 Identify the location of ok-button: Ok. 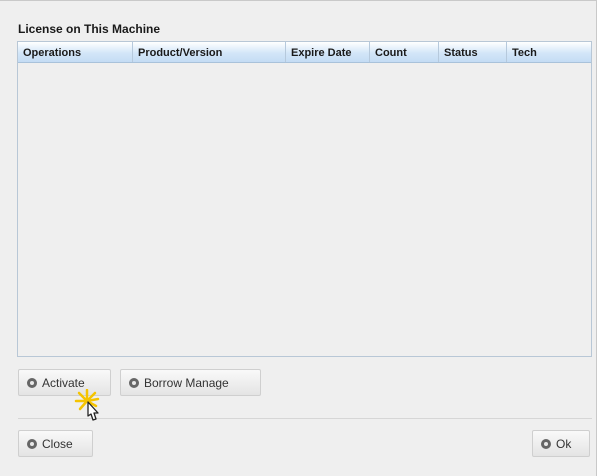
(561, 443).